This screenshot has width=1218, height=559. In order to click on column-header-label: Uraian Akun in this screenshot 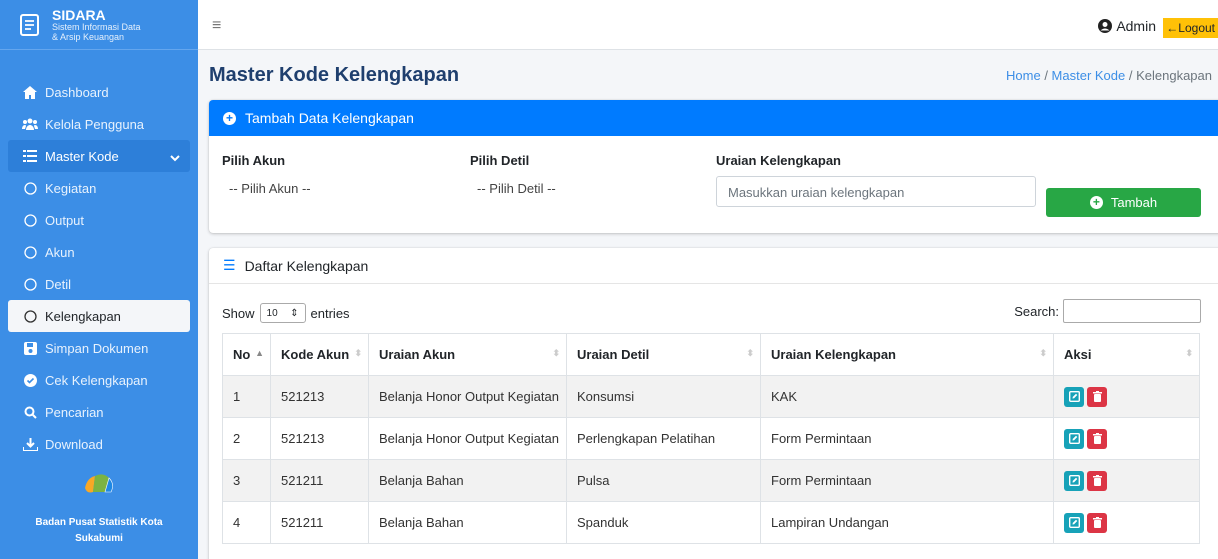, I will do `click(417, 354)`.